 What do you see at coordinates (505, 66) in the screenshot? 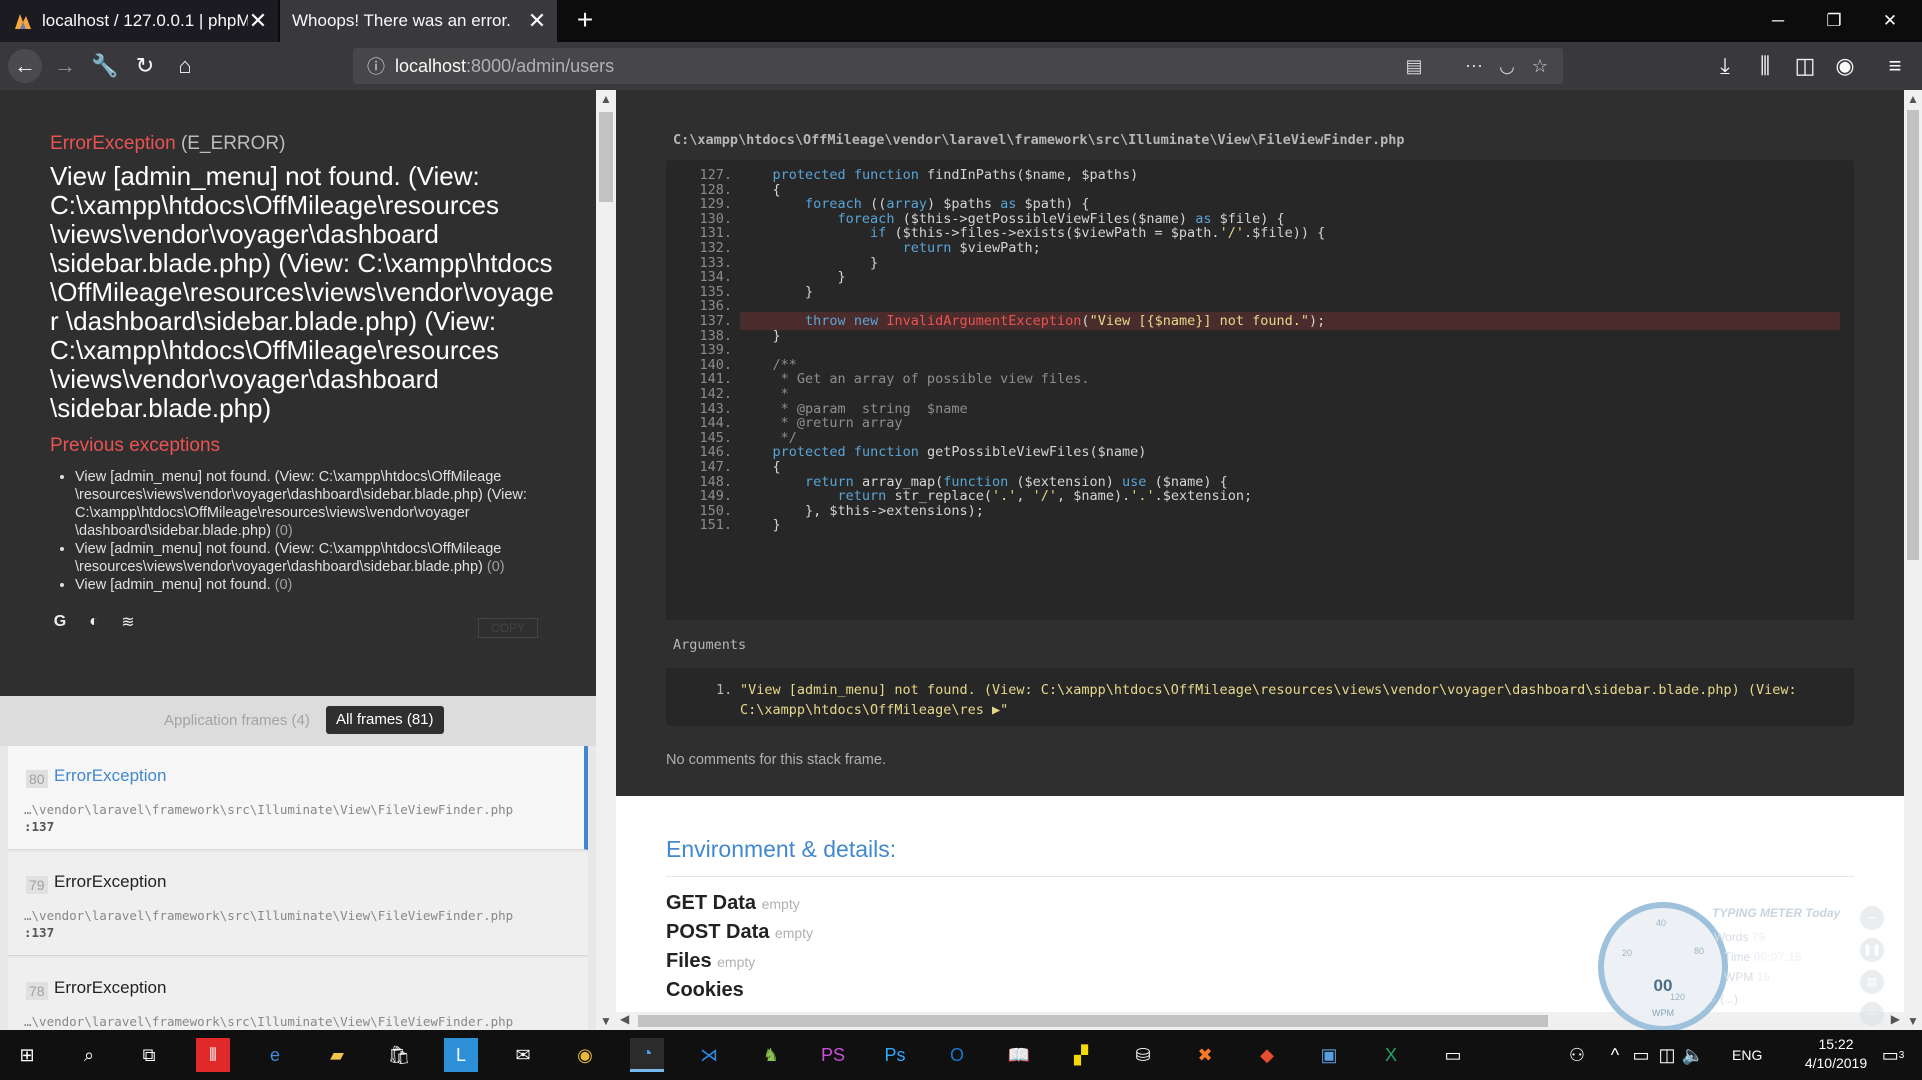
I see `url-text: localhost:8000/admin/users` at bounding box center [505, 66].